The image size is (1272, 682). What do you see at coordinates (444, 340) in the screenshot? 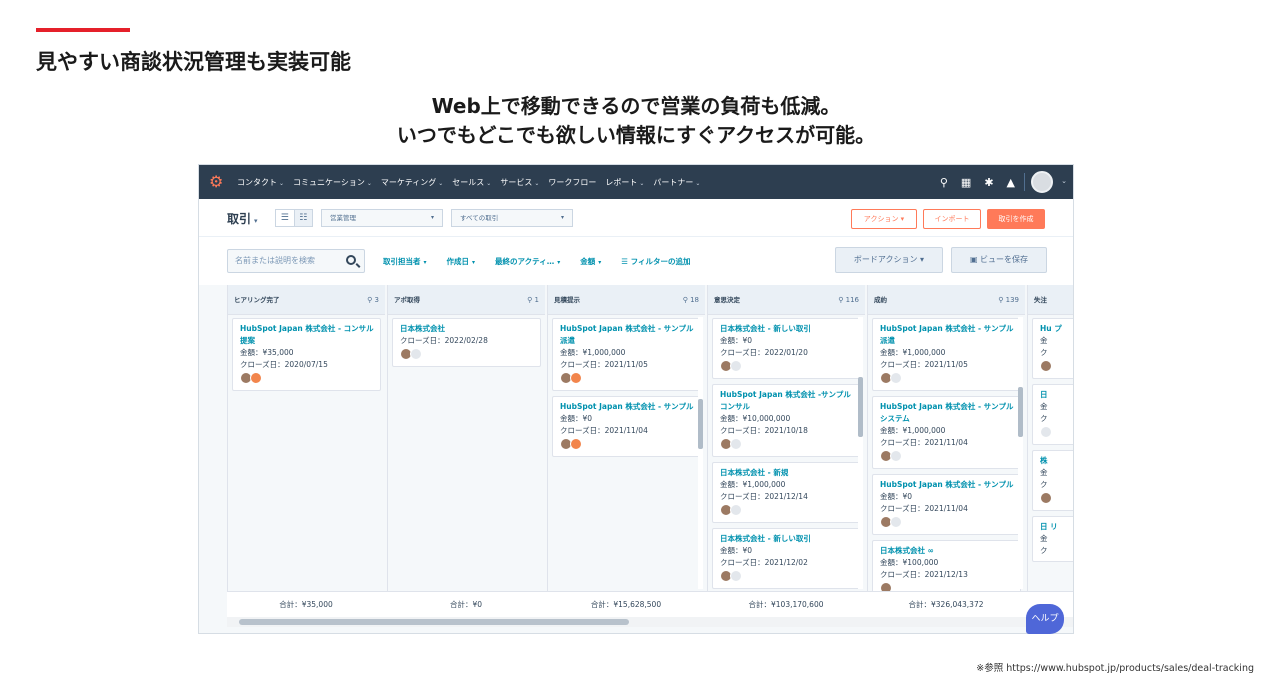
I see `deal-property: クローズ日：2022/02/28` at bounding box center [444, 340].